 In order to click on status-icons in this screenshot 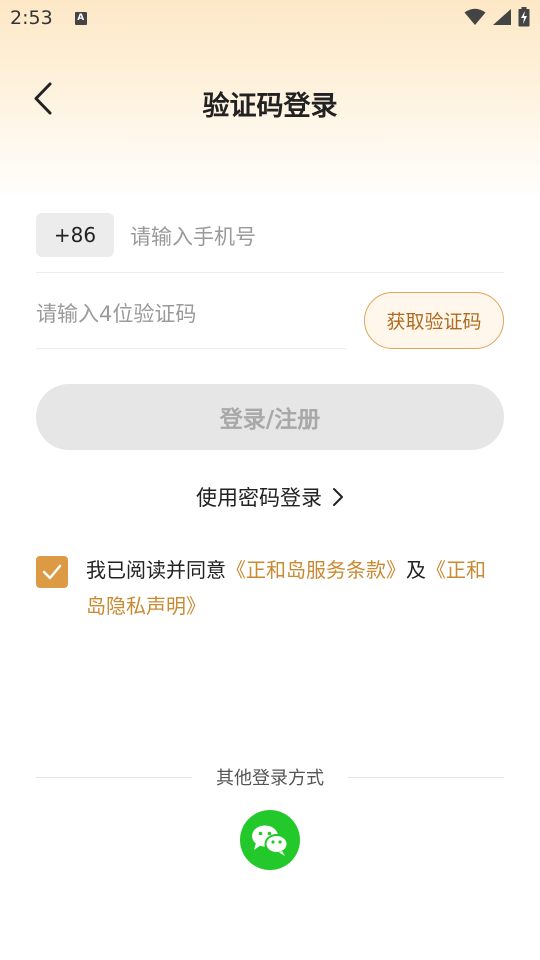, I will do `click(497, 17)`.